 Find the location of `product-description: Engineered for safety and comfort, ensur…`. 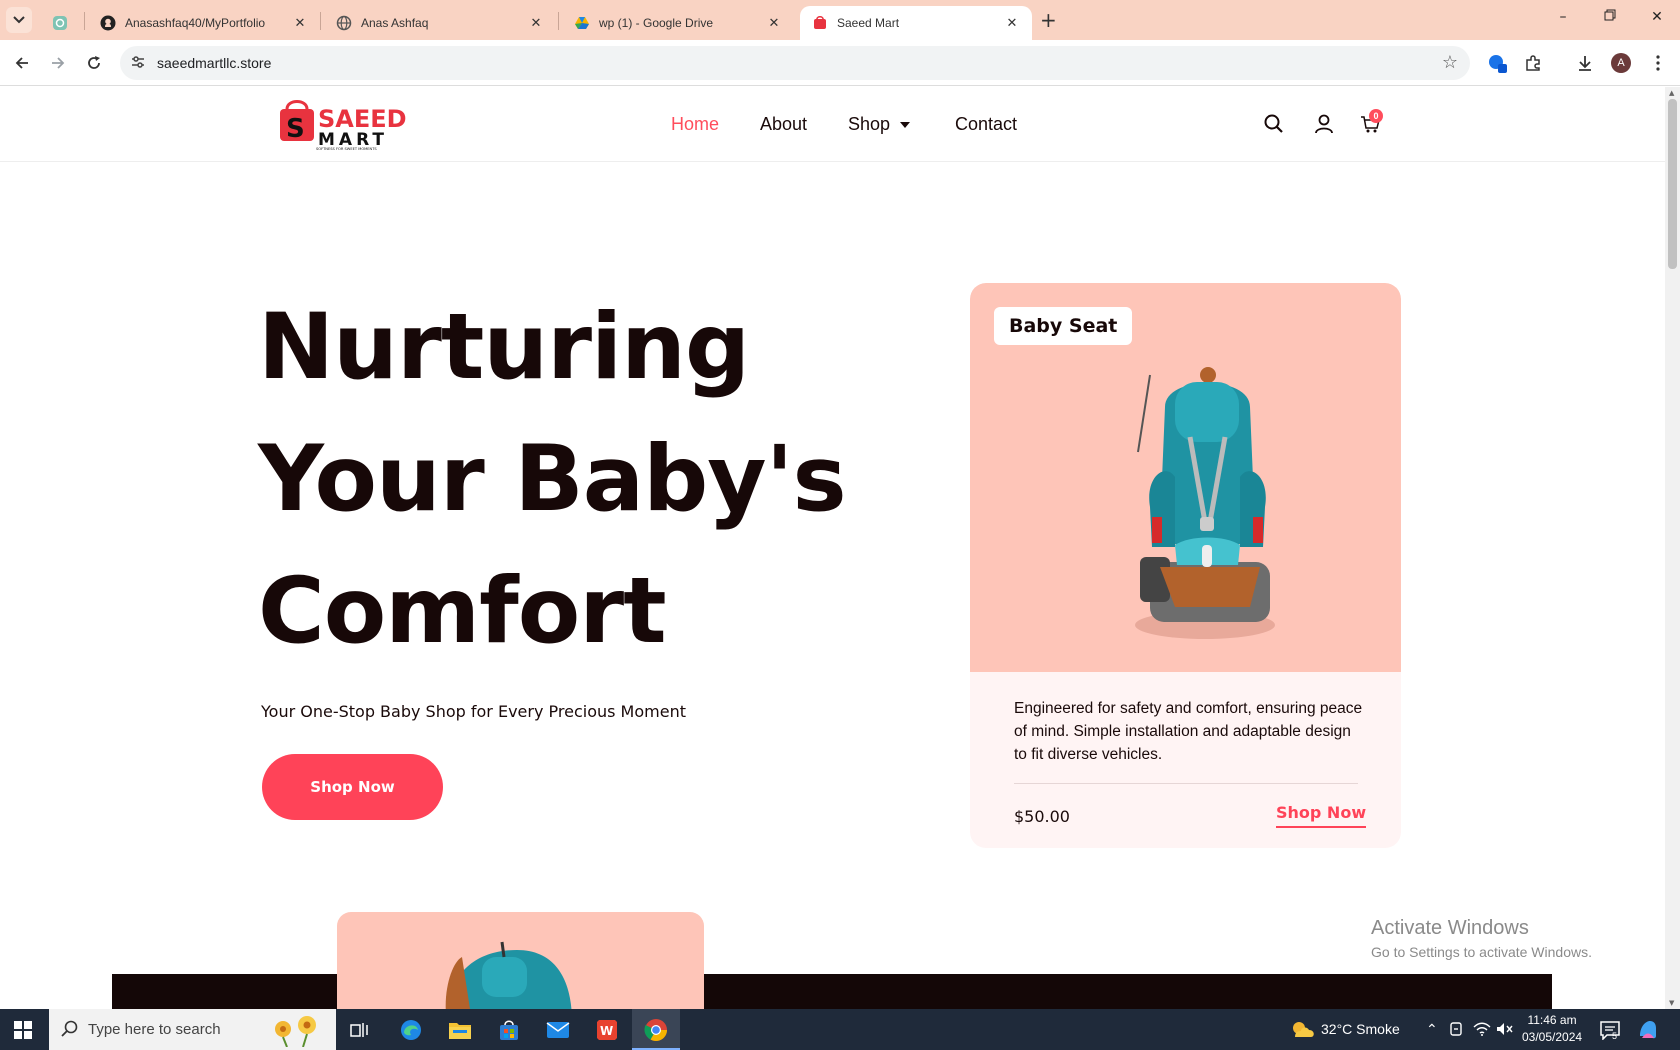

product-description: Engineered for safety and comfort, ensur… is located at coordinates (1188, 731).